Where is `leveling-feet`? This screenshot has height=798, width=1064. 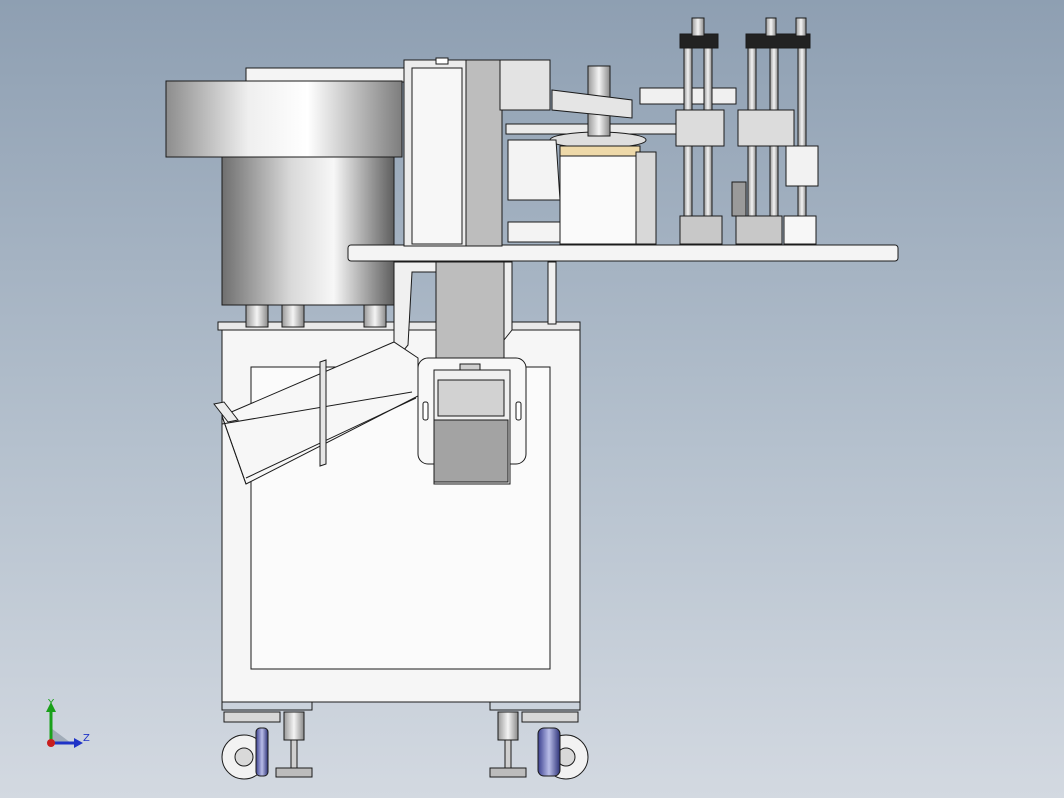
leveling-feet is located at coordinates (401, 744).